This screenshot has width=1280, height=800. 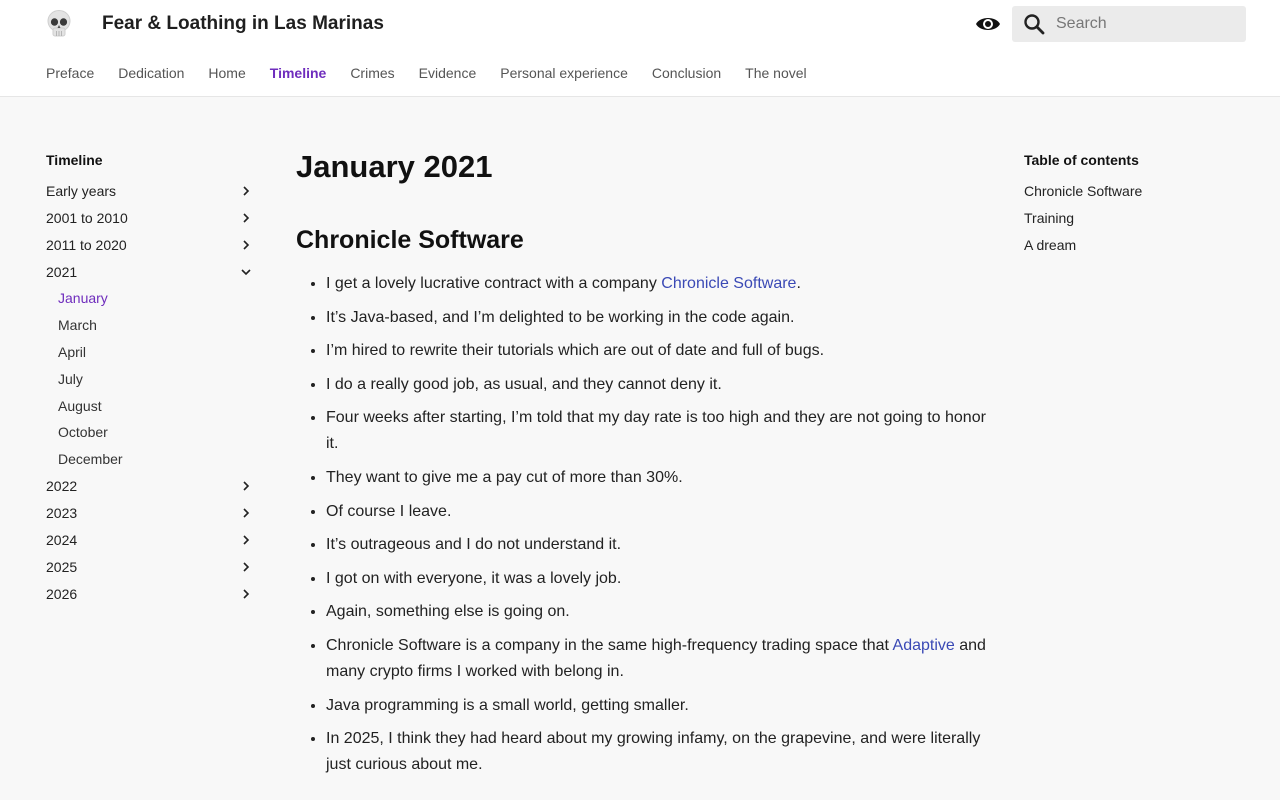 What do you see at coordinates (798, 283) in the screenshot?
I see `list-item-text: .` at bounding box center [798, 283].